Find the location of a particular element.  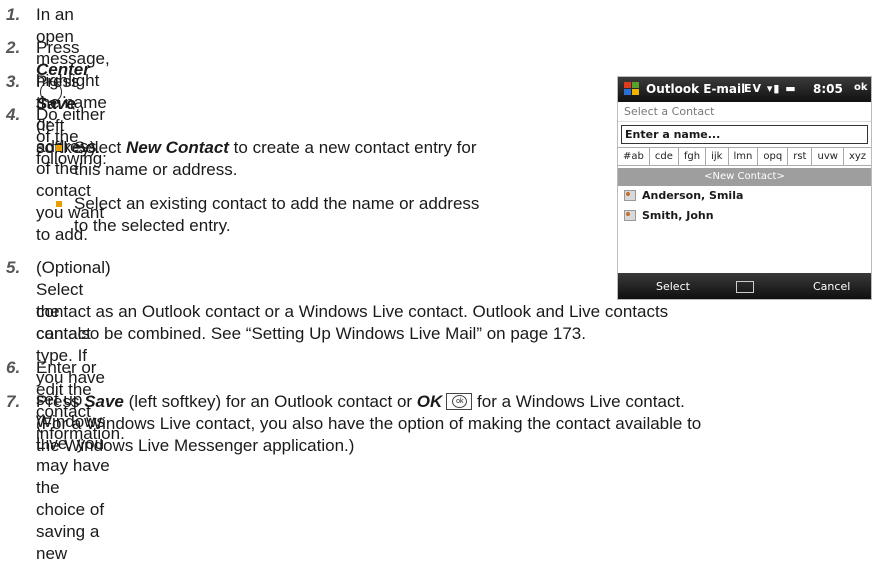

contact-name: Anderson, Smila is located at coordinates (693, 195).